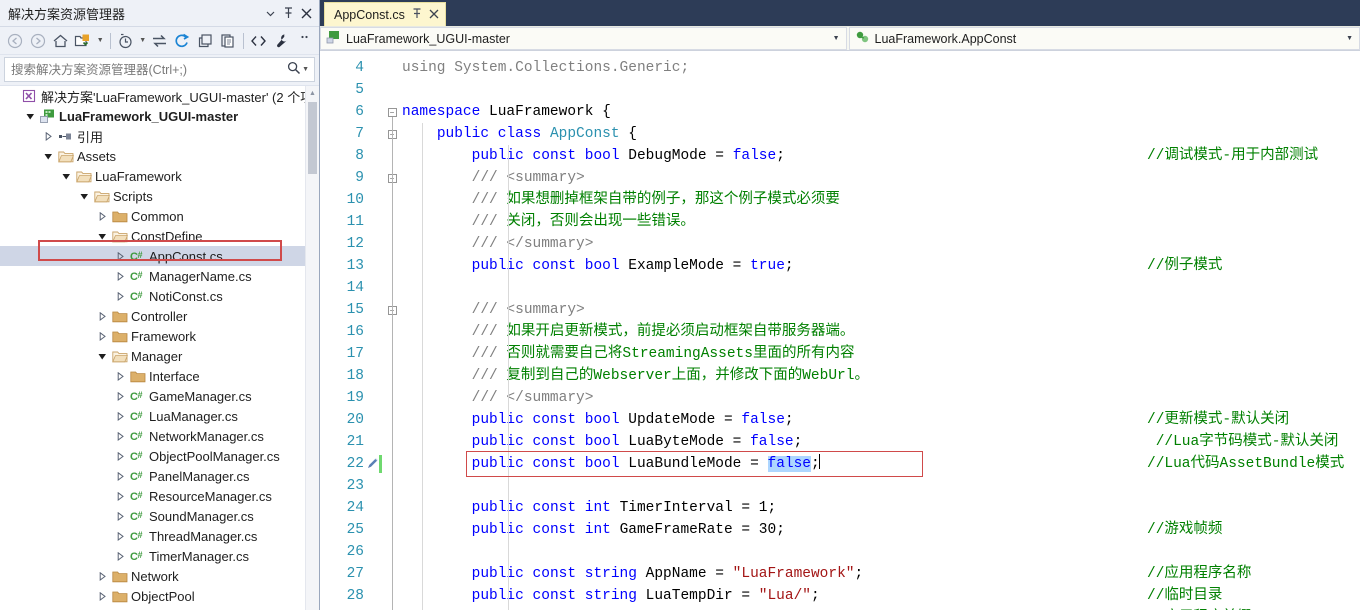 This screenshot has width=1360, height=610. I want to click on search-input, so click(148, 69).